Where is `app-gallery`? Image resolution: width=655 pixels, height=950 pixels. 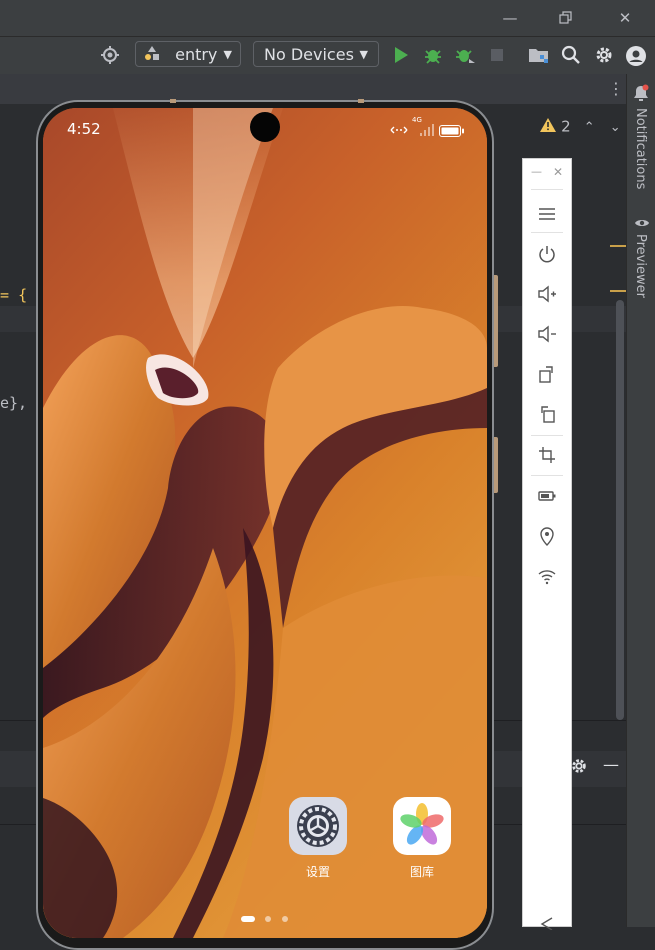
app-gallery is located at coordinates (422, 826).